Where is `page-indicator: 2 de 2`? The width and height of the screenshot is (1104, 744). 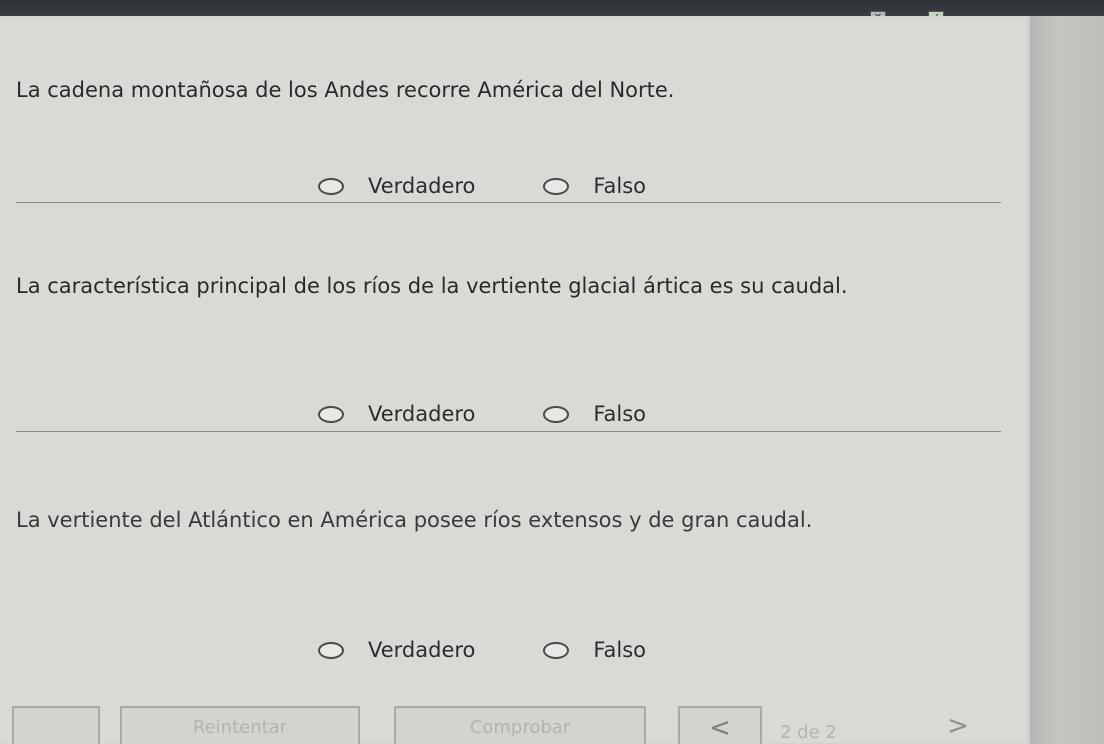
page-indicator: 2 de 2 is located at coordinates (808, 732).